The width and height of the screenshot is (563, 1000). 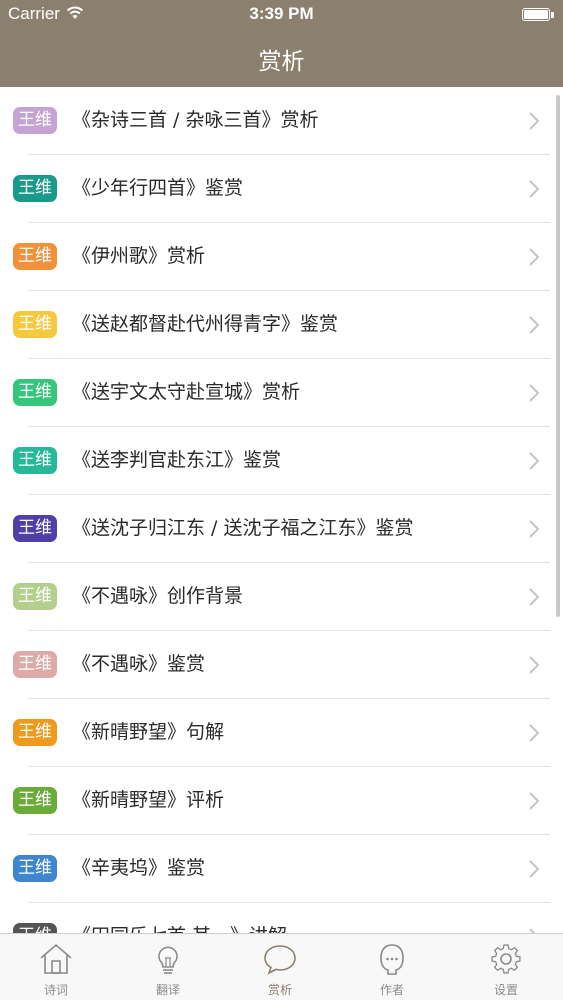 I want to click on list-item: 王维 《不遇咏》创作背景, so click(x=281, y=597).